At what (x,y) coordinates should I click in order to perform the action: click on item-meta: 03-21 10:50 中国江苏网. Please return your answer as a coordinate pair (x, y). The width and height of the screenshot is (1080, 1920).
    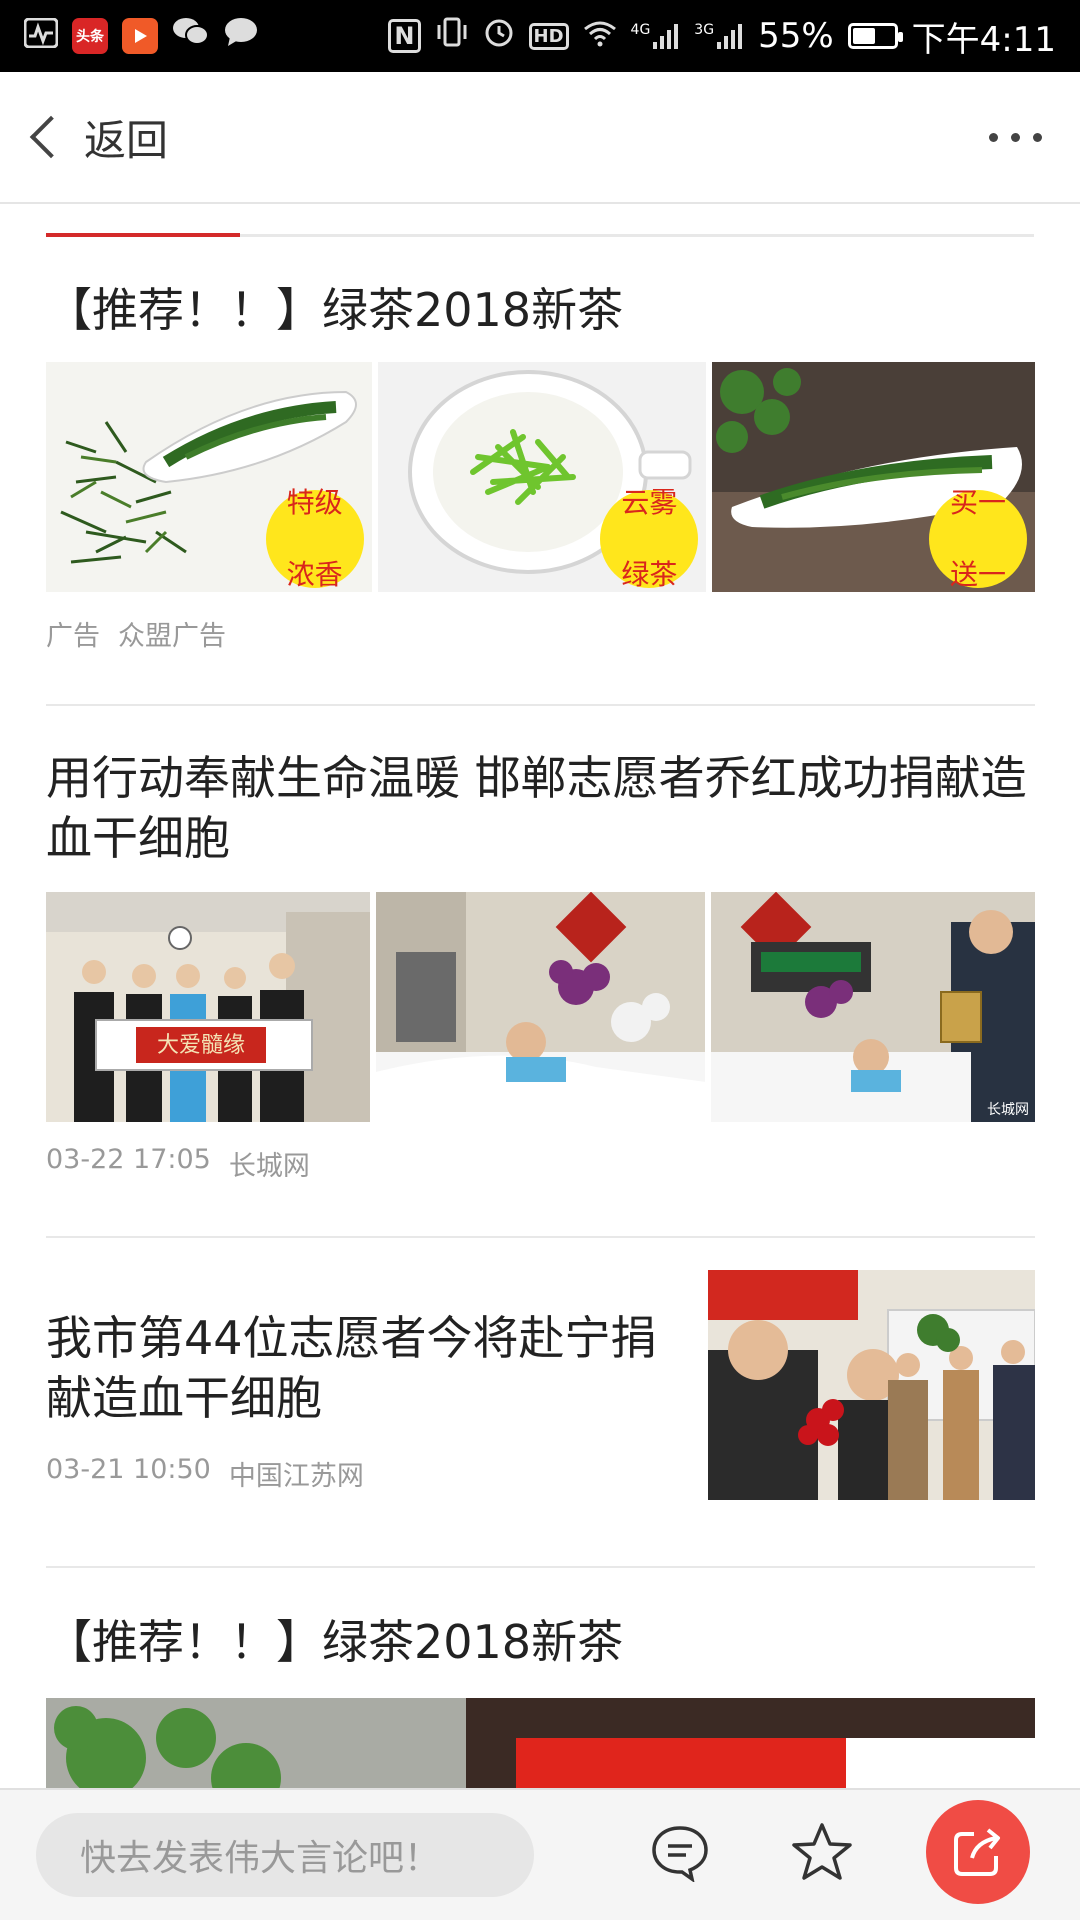
    Looking at the image, I should click on (356, 1473).